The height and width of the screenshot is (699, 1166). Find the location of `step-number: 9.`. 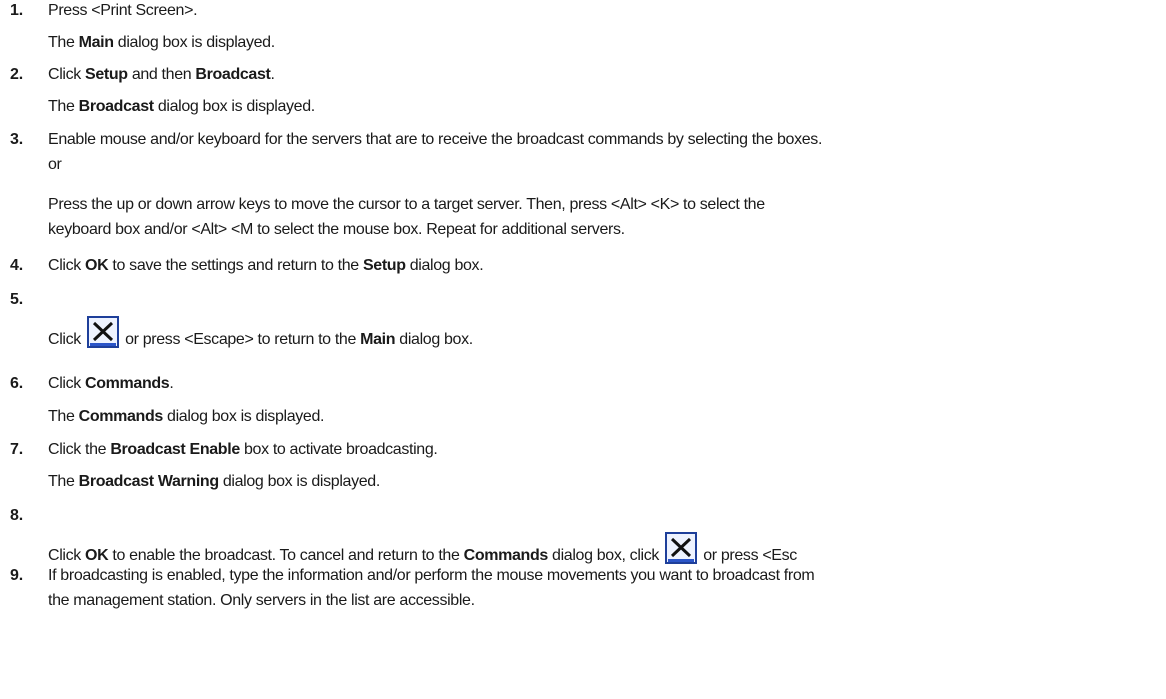

step-number: 9. is located at coordinates (16, 575).